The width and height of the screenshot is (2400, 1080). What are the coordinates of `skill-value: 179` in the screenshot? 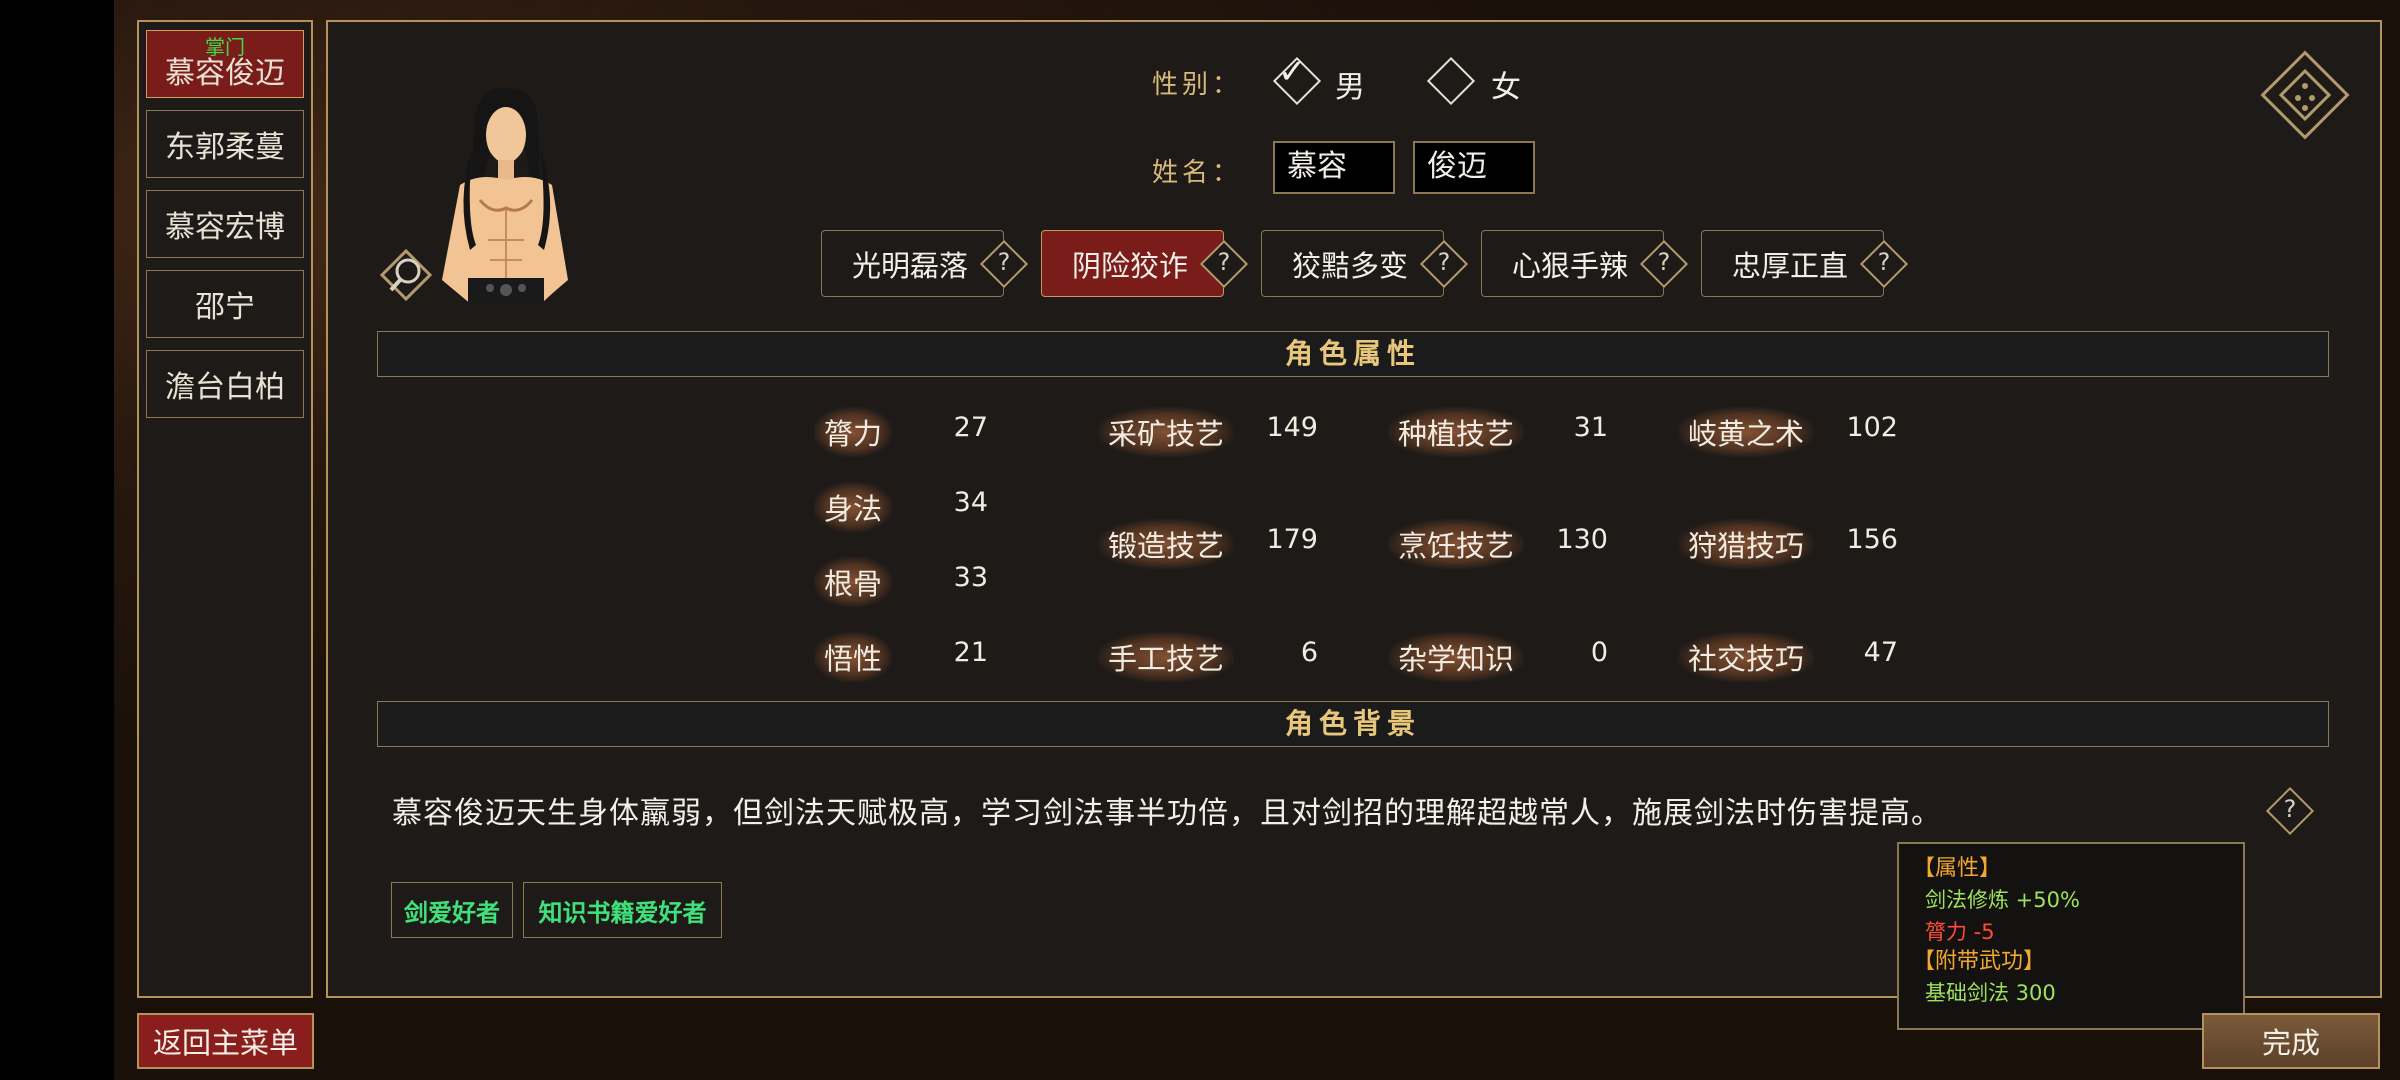 It's located at (1292, 539).